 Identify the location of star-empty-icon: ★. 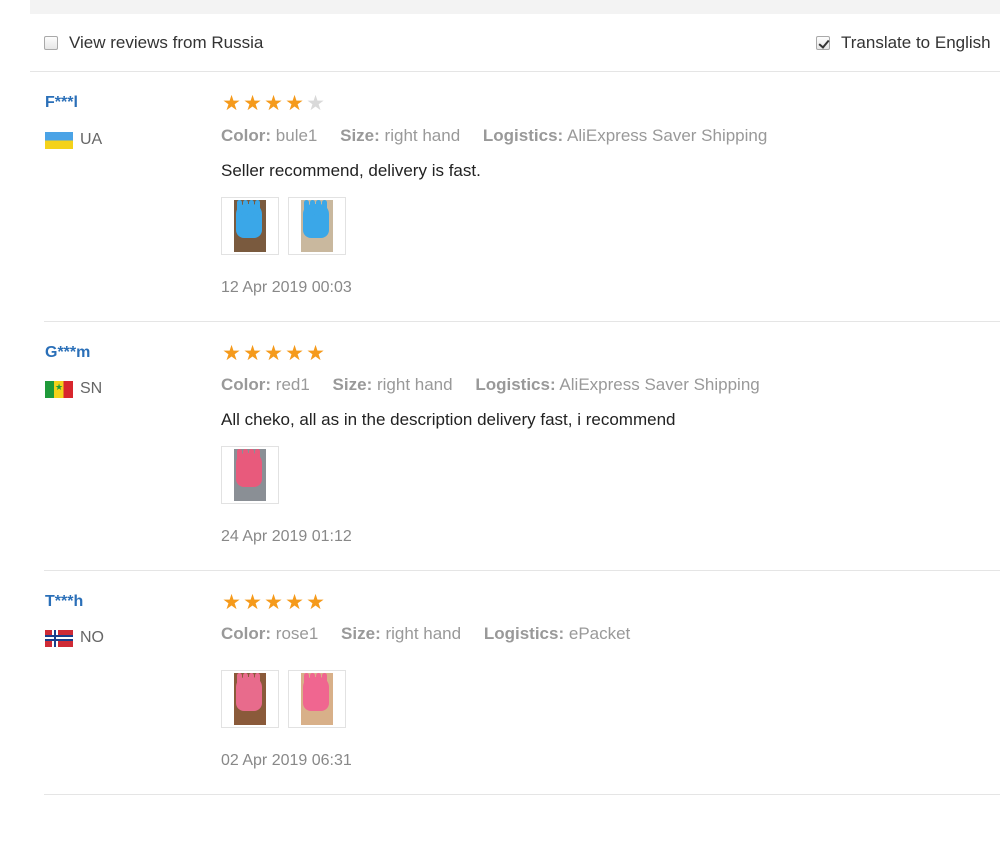
(315, 103).